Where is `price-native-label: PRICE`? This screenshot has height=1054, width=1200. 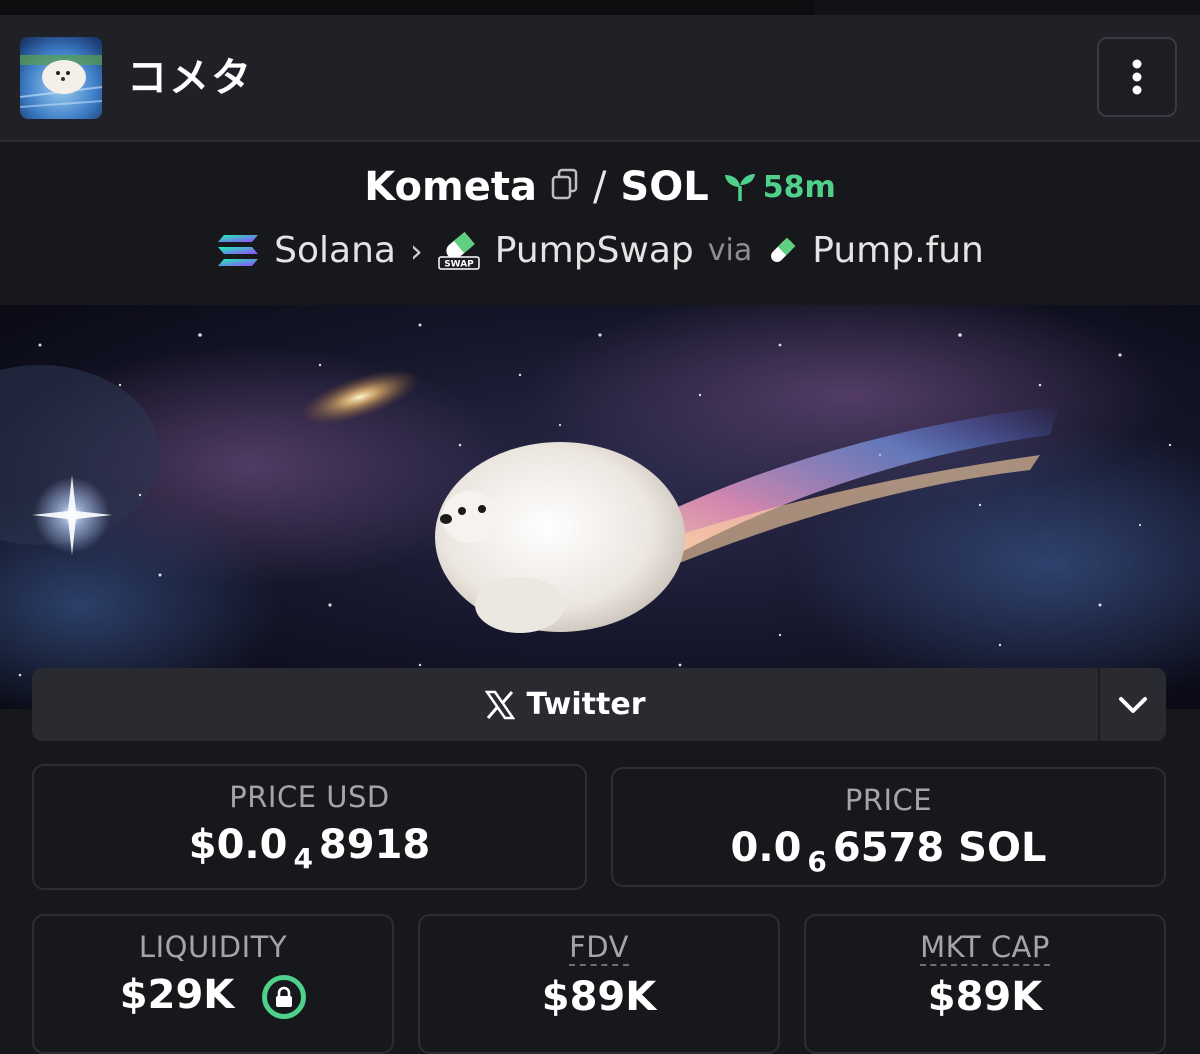 price-native-label: PRICE is located at coordinates (888, 800).